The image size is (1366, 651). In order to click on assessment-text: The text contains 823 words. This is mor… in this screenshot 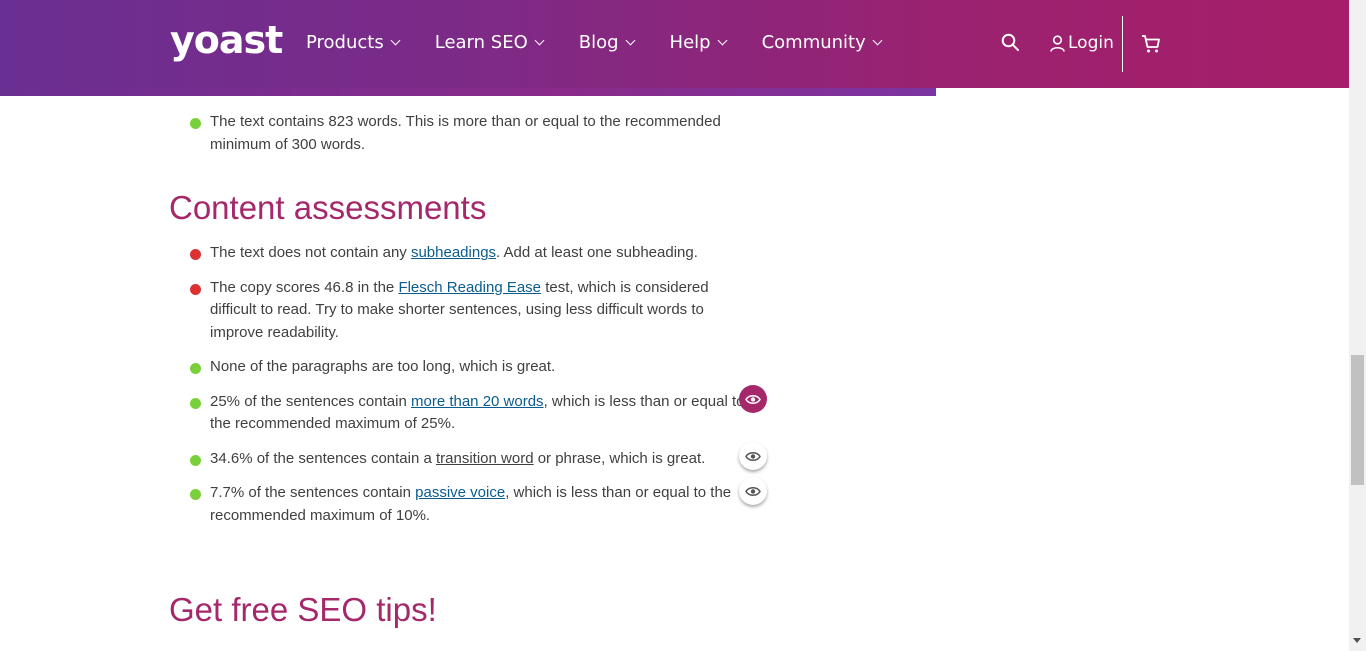, I will do `click(465, 133)`.